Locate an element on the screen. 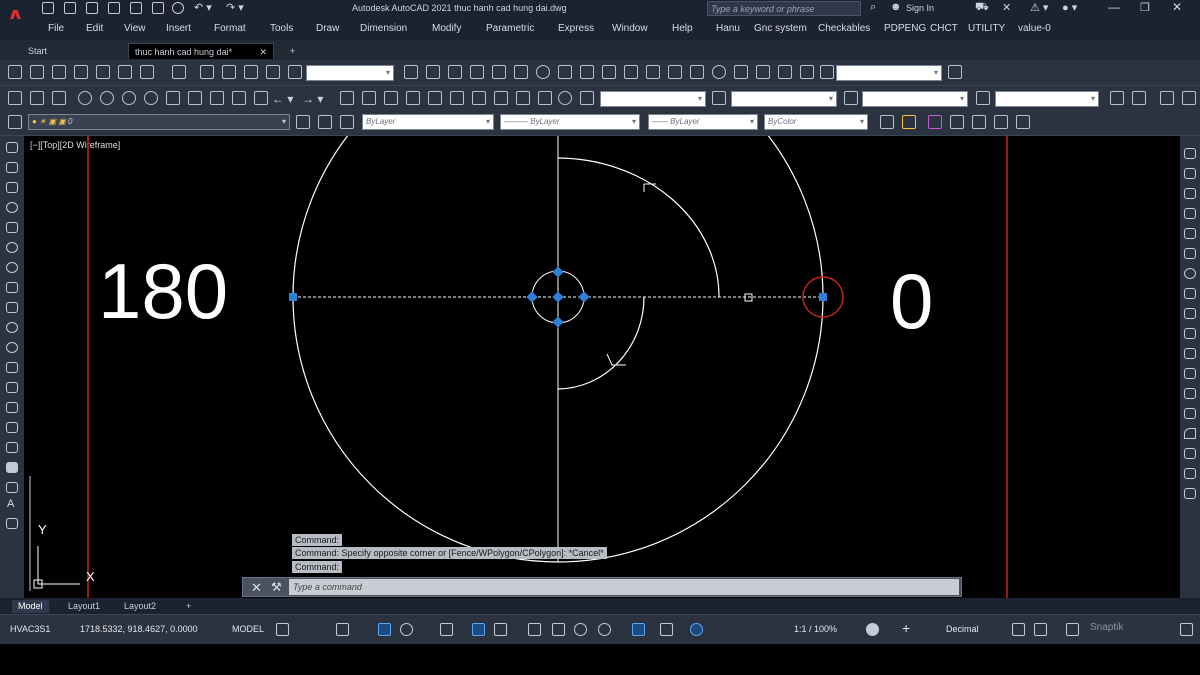  mtext-draw-icon: A is located at coordinates (10, 504).